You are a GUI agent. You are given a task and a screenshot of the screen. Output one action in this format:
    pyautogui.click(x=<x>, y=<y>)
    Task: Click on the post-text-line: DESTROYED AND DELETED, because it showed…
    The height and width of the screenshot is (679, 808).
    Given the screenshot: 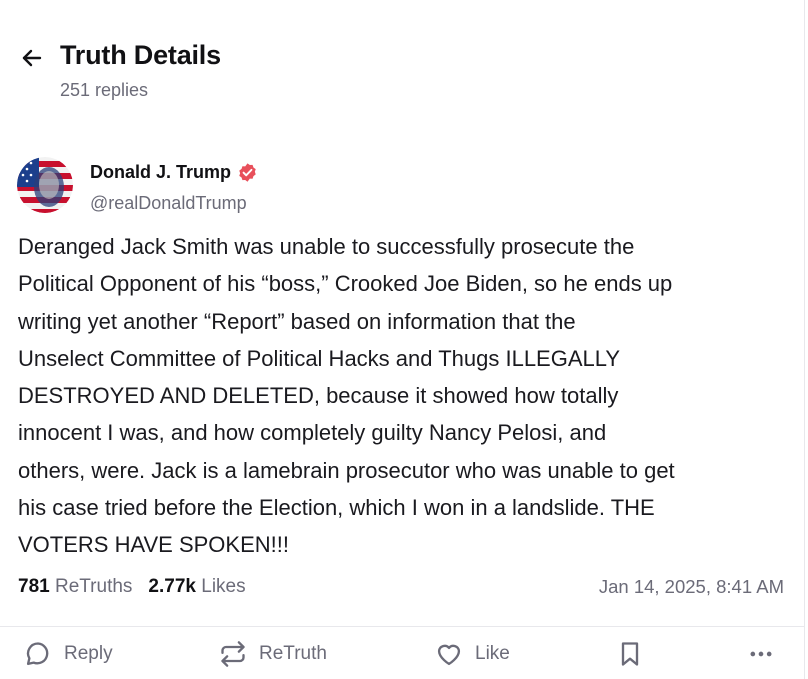 What is the action you would take?
    pyautogui.click(x=318, y=396)
    